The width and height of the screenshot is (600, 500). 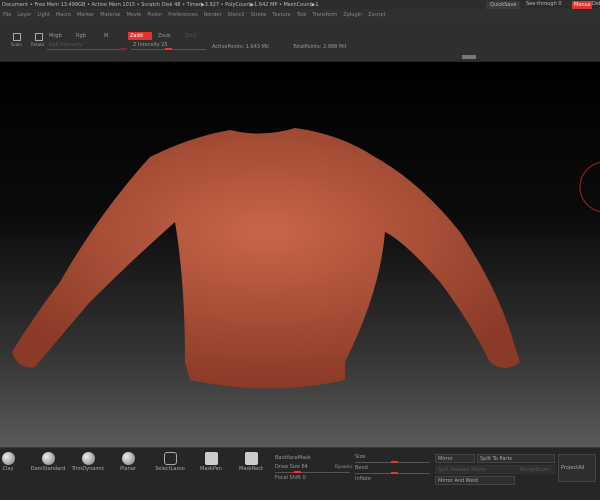 What do you see at coordinates (324, 15) in the screenshot?
I see `menu-transform: Transform` at bounding box center [324, 15].